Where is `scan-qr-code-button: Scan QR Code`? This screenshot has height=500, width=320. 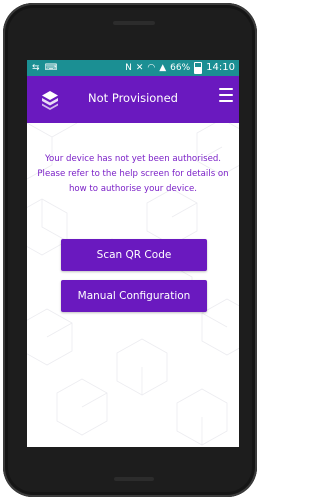 scan-qr-code-button: Scan QR Code is located at coordinates (134, 255).